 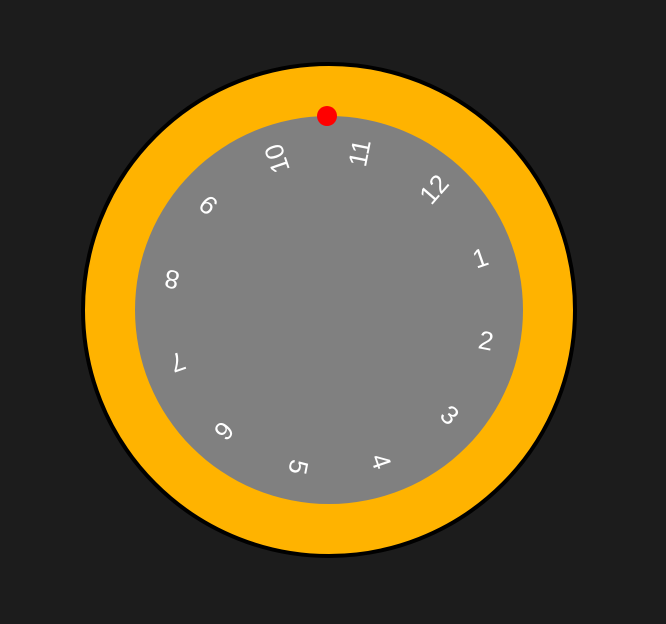 What do you see at coordinates (359, 153) in the screenshot?
I see `dial-number-11: 11` at bounding box center [359, 153].